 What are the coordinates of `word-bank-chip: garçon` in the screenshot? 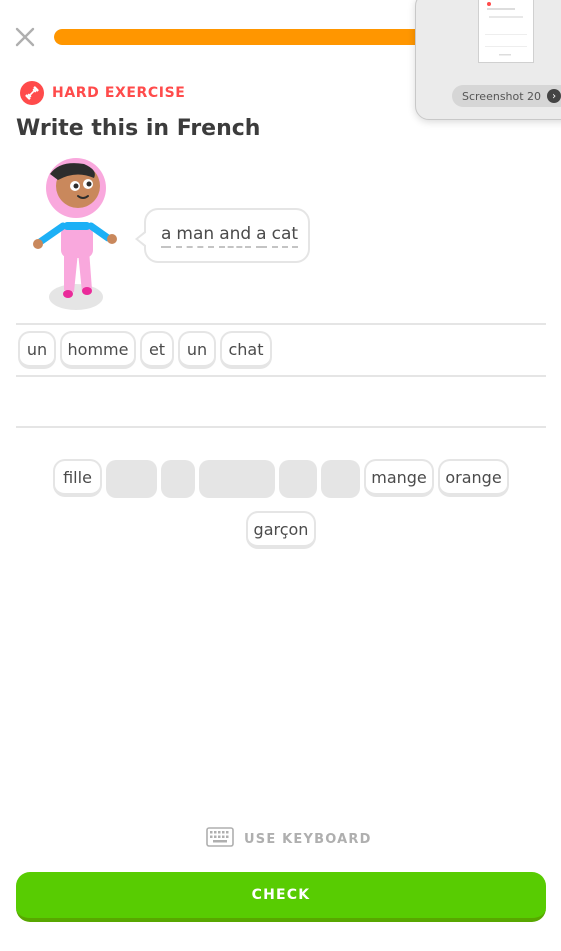 It's located at (281, 530).